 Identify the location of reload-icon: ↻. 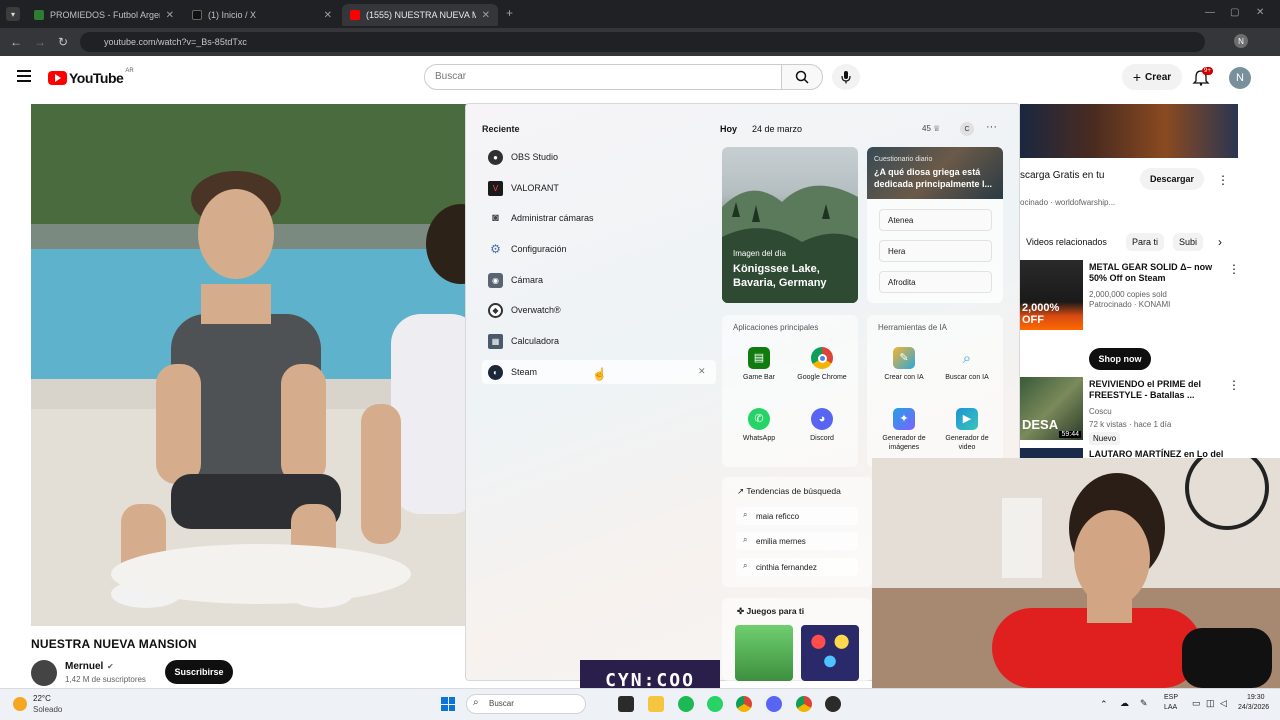
(63, 42).